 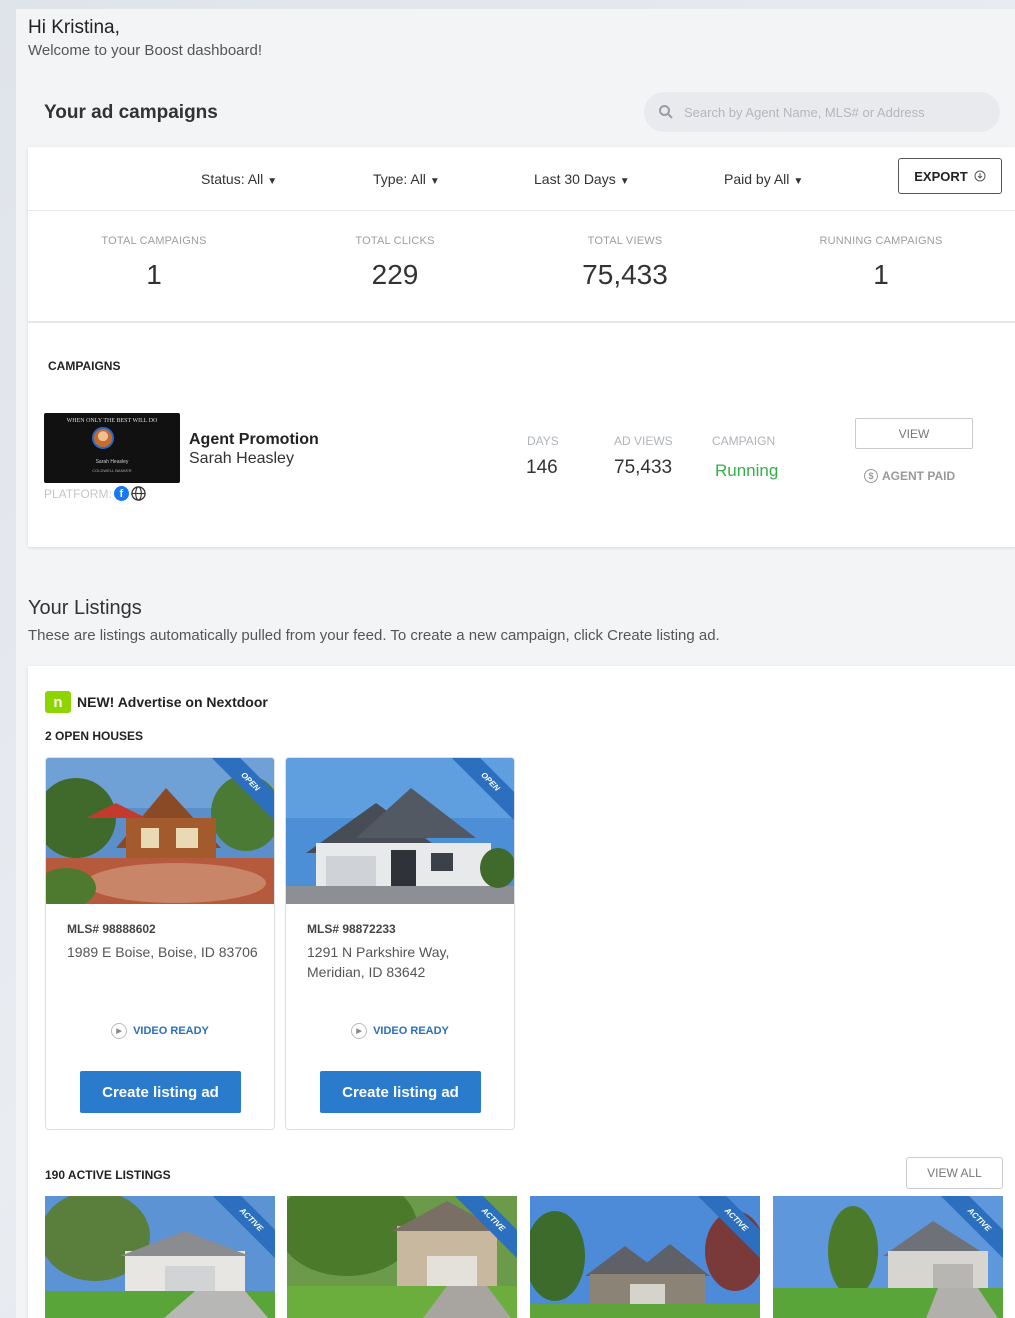 I want to click on nextdoor-icon: n, so click(x=58, y=702).